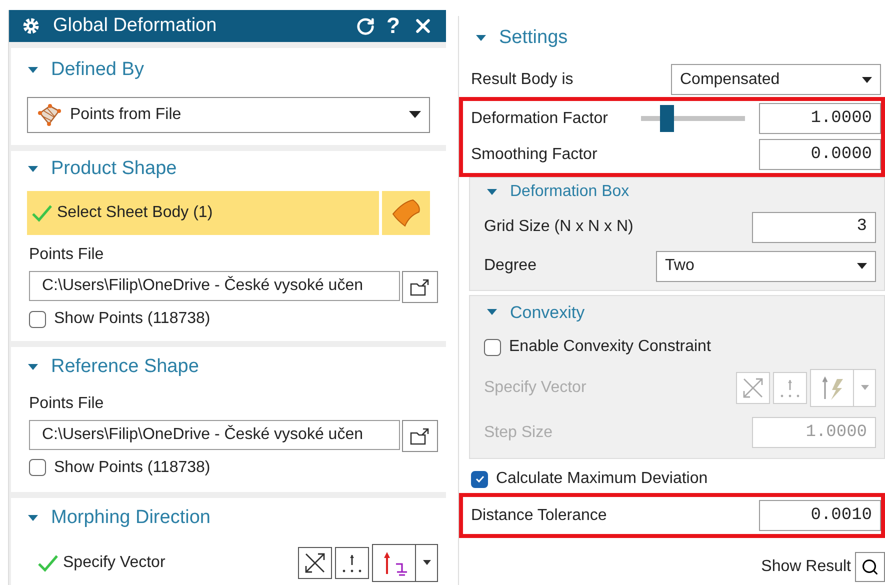 This screenshot has height=585, width=885. What do you see at coordinates (135, 213) in the screenshot?
I see `selection-label: Select Sheet Body (1)` at bounding box center [135, 213].